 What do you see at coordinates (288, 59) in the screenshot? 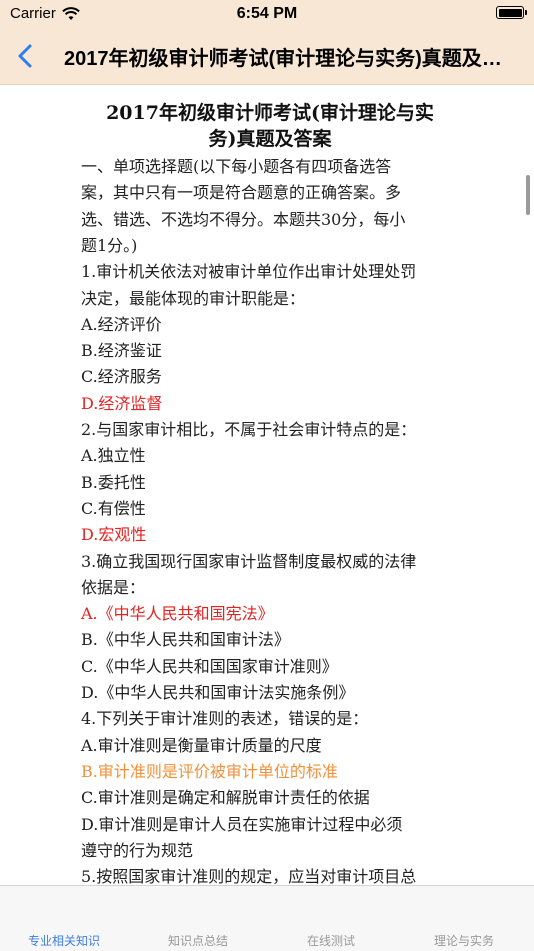
I see `nav-title: 2017年初级审计师考试(审计理论与实务)真题及答案` at bounding box center [288, 59].